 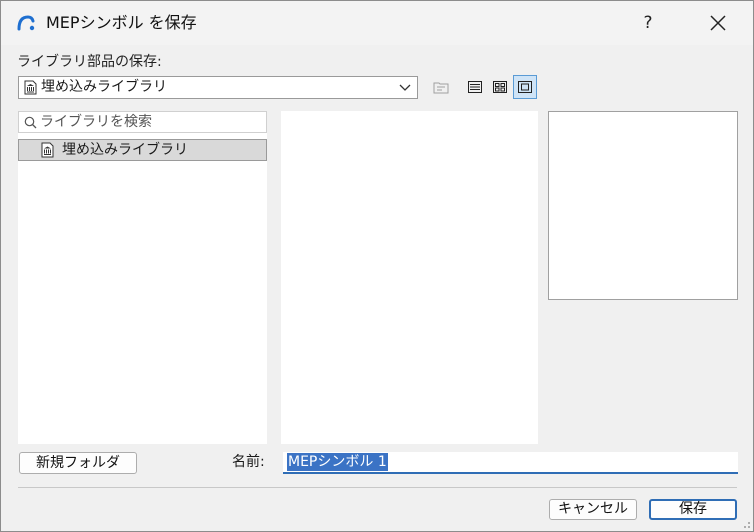 What do you see at coordinates (218, 87) in the screenshot?
I see `library-select: 埋め込みライブラリ` at bounding box center [218, 87].